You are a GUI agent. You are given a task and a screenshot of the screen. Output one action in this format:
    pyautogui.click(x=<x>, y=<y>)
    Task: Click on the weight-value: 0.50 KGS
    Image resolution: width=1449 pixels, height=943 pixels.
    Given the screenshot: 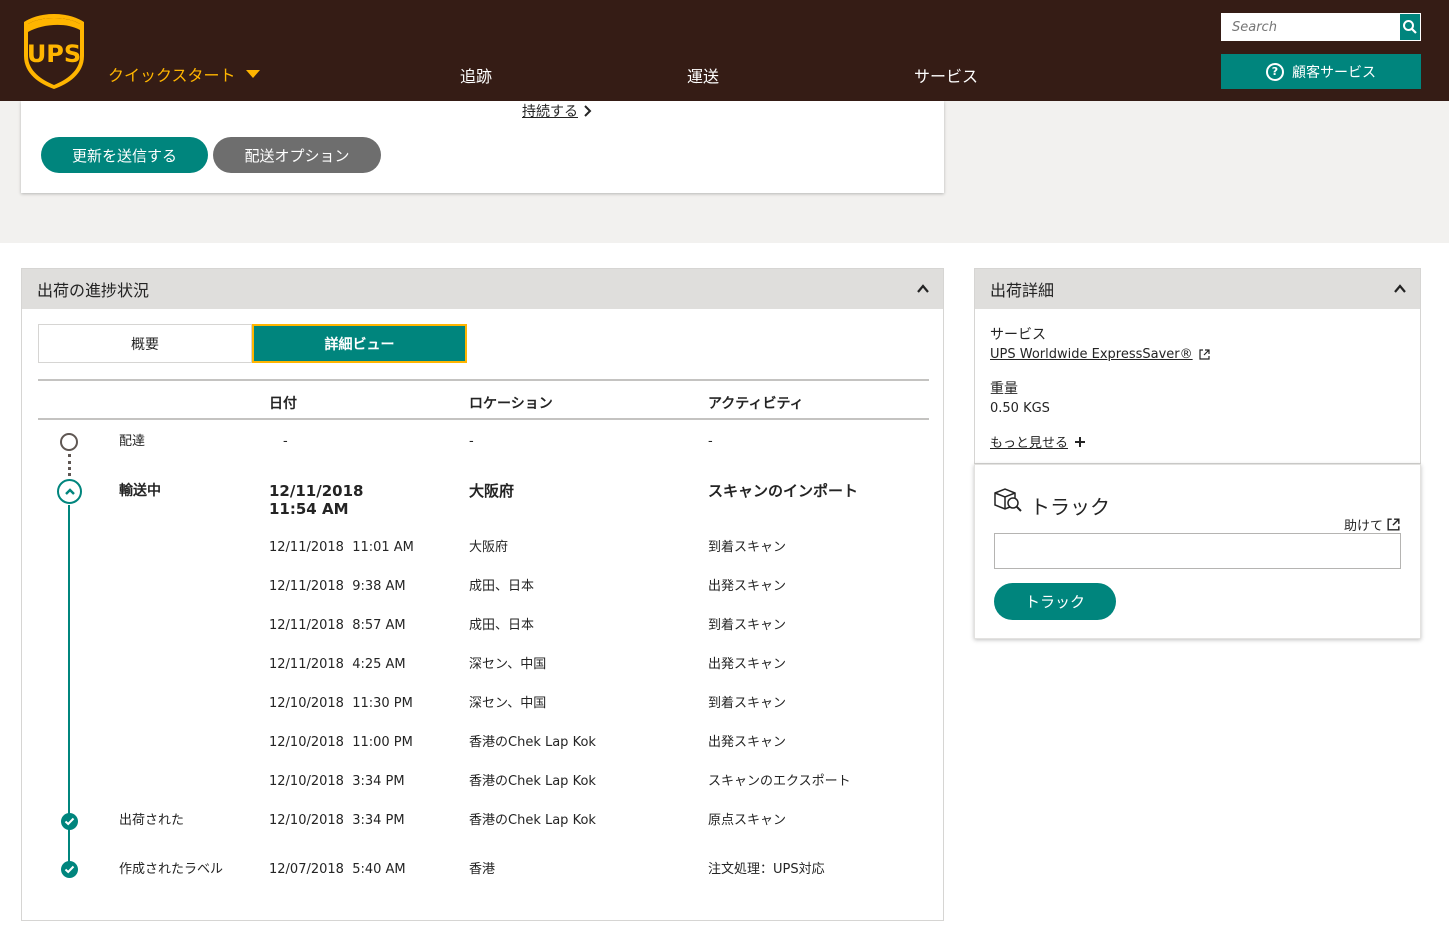 What is the action you would take?
    pyautogui.click(x=1020, y=408)
    